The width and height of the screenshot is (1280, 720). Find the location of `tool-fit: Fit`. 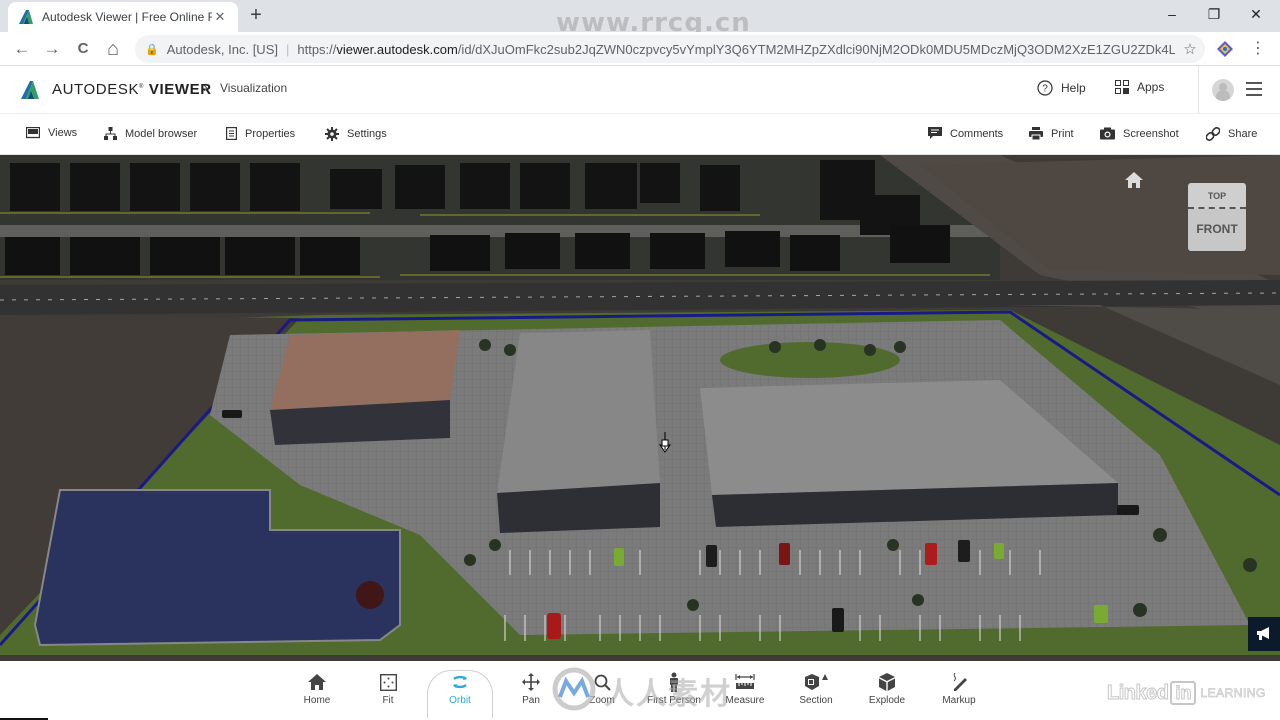

tool-fit: Fit is located at coordinates (388, 694).